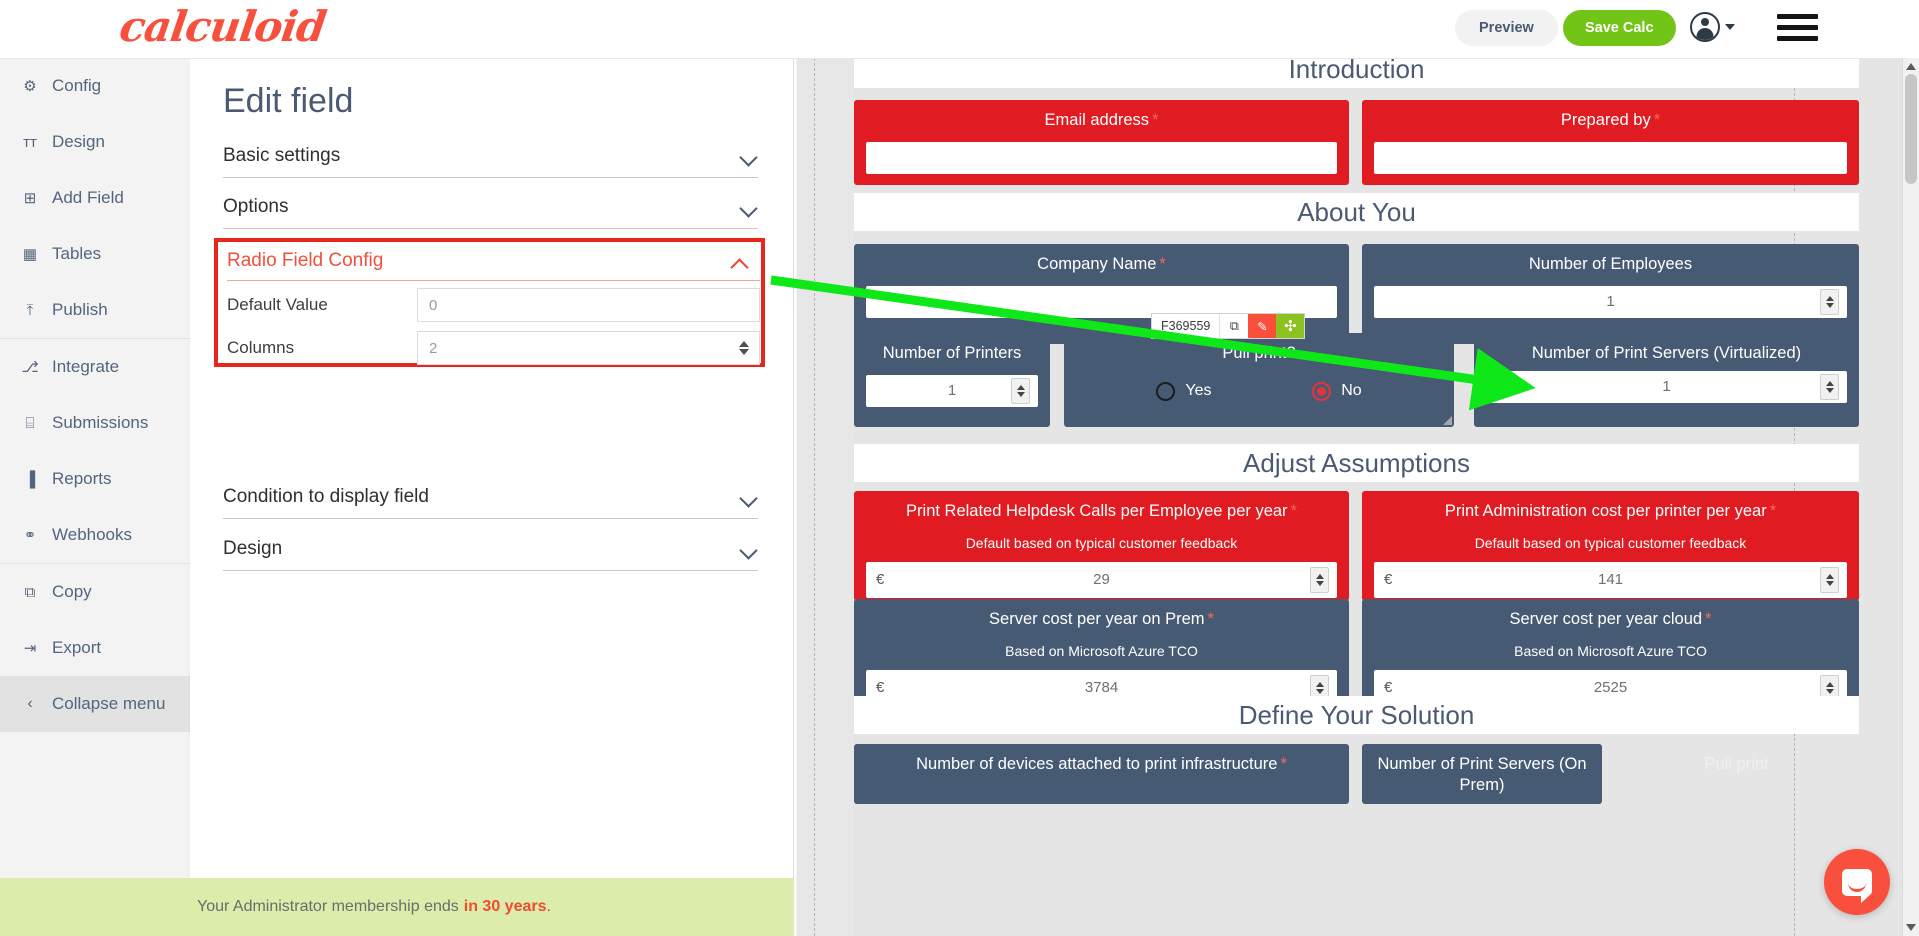 This screenshot has height=936, width=1919. Describe the element at coordinates (109, 703) in the screenshot. I see `sidebar-item-label: Collapse menu` at that location.